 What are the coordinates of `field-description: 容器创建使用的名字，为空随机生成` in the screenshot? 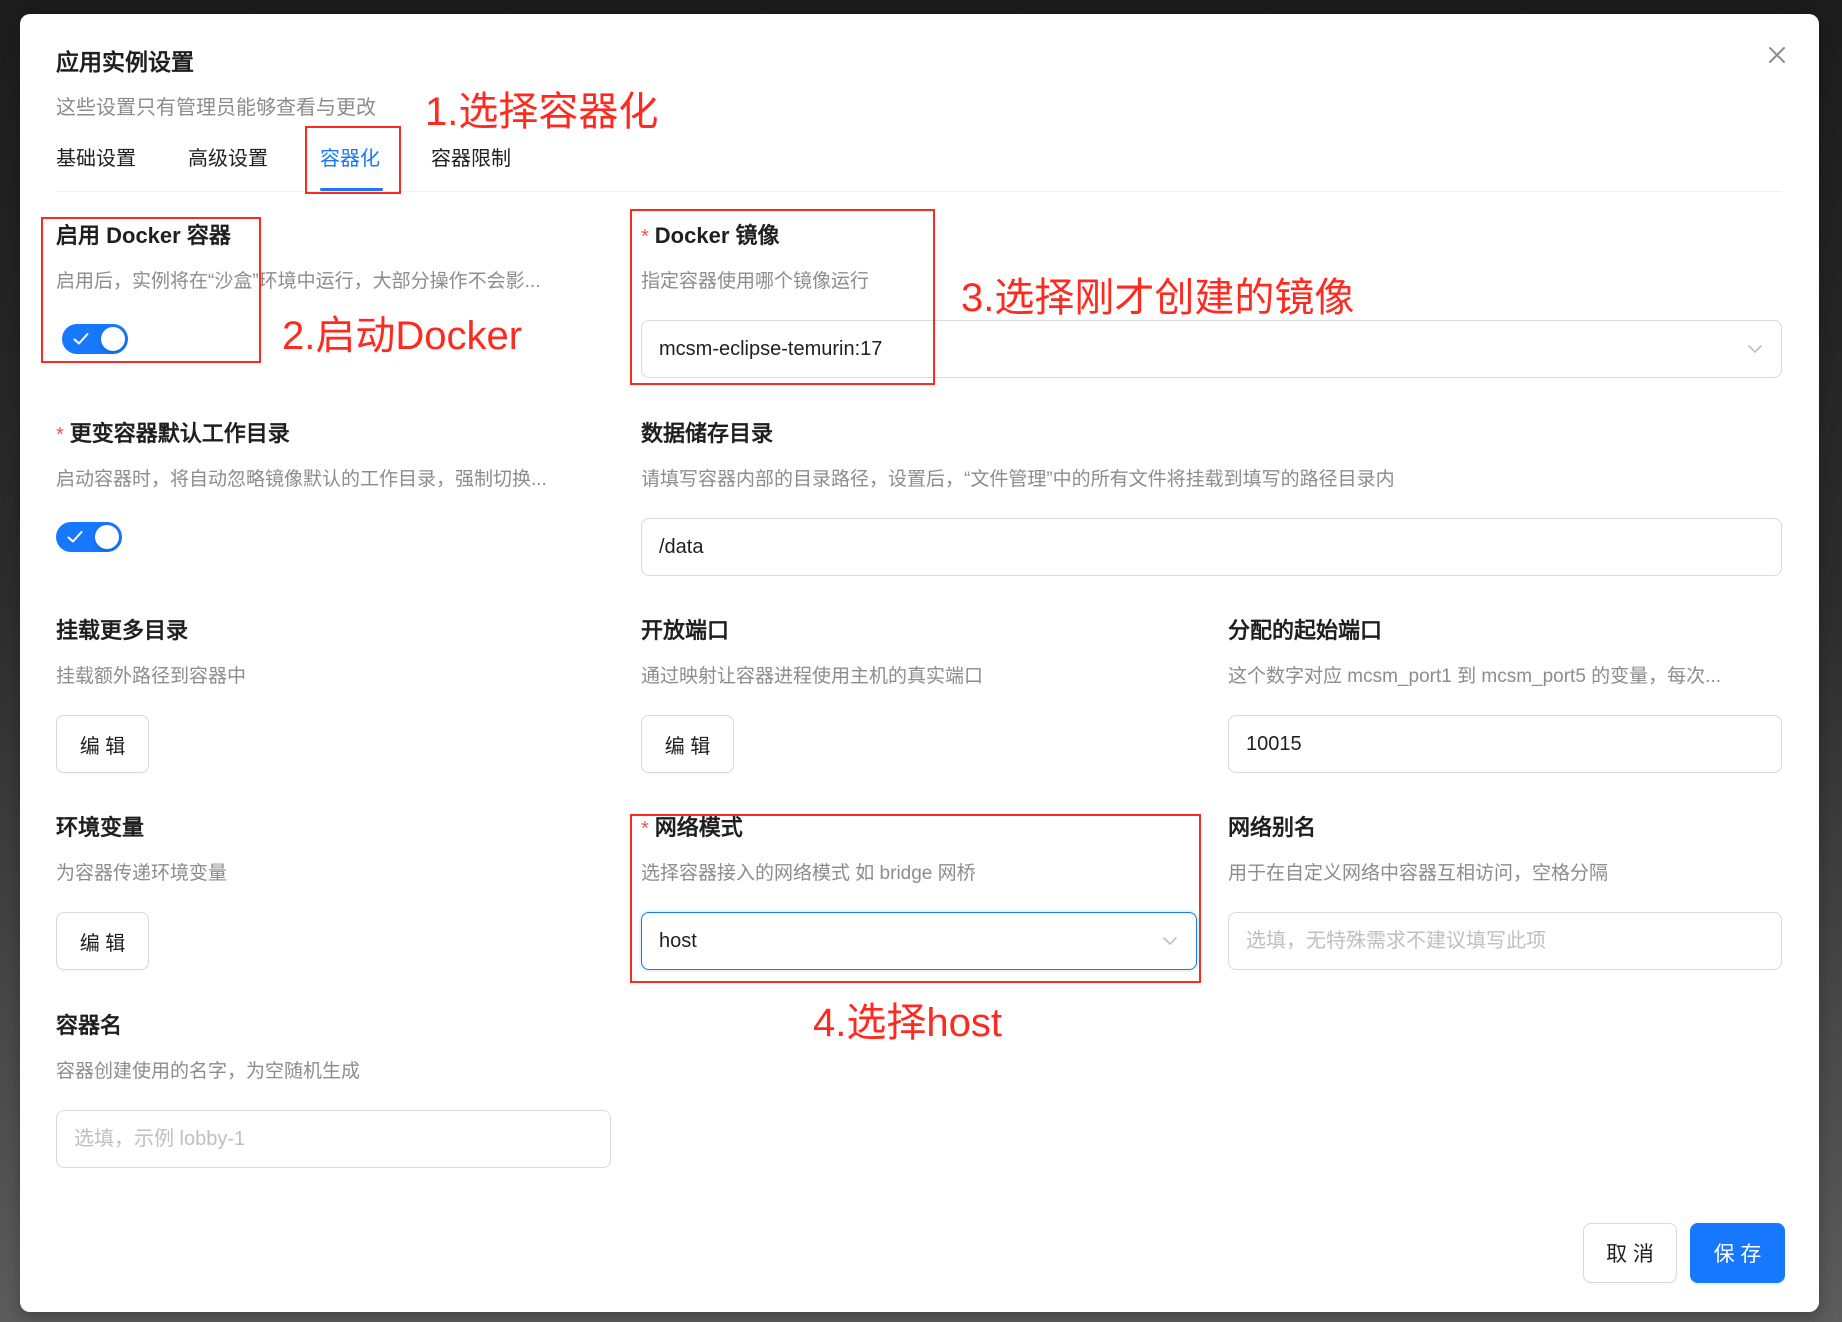 It's located at (208, 1071).